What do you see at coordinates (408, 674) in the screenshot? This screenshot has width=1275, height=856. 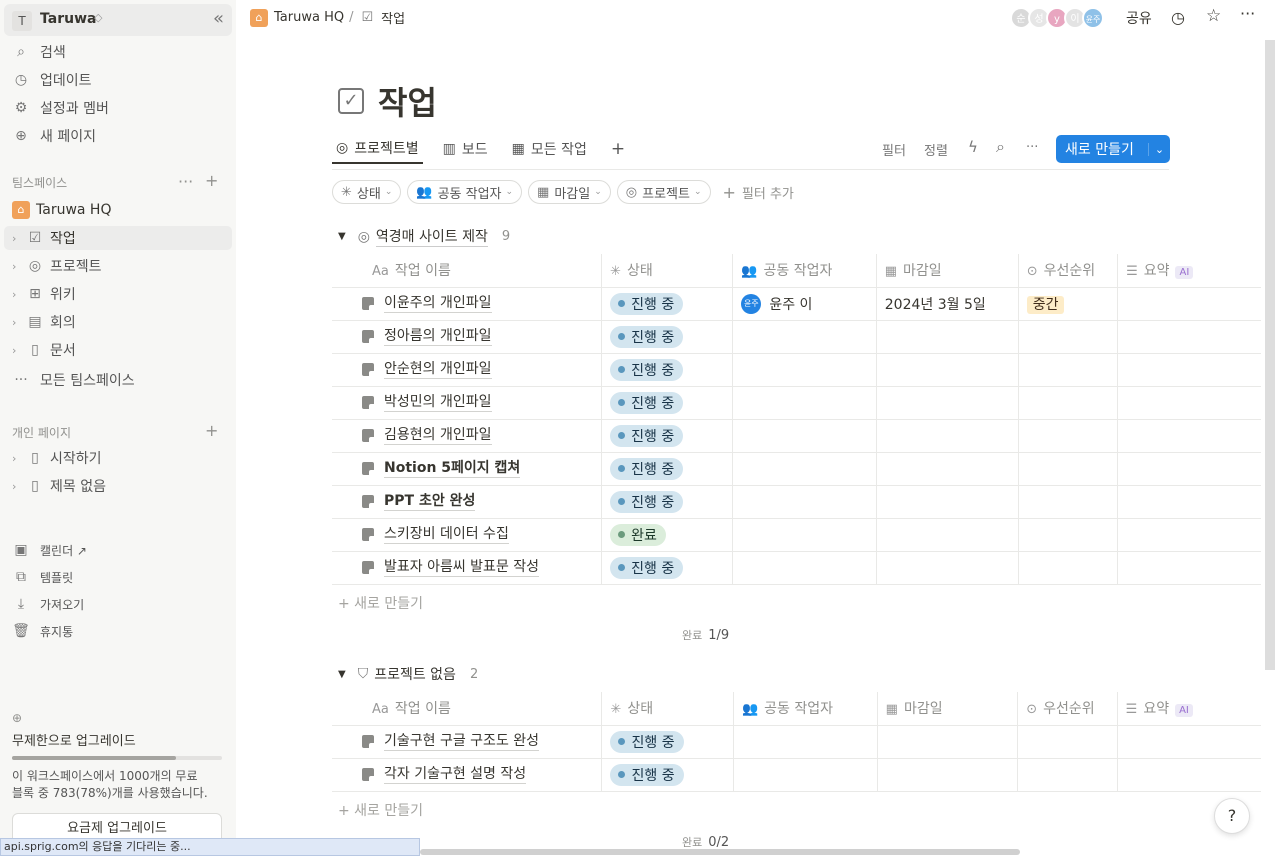 I see `group-header: ▼ ⛉ 프로젝트 없음 2` at bounding box center [408, 674].